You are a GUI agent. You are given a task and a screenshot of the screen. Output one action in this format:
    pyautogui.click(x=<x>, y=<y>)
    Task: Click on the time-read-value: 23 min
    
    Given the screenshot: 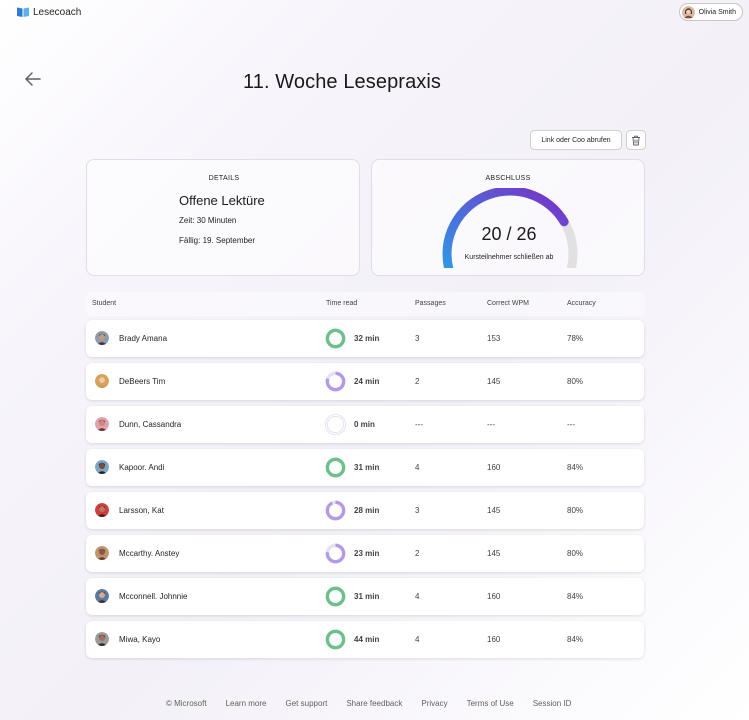 What is the action you would take?
    pyautogui.click(x=367, y=553)
    